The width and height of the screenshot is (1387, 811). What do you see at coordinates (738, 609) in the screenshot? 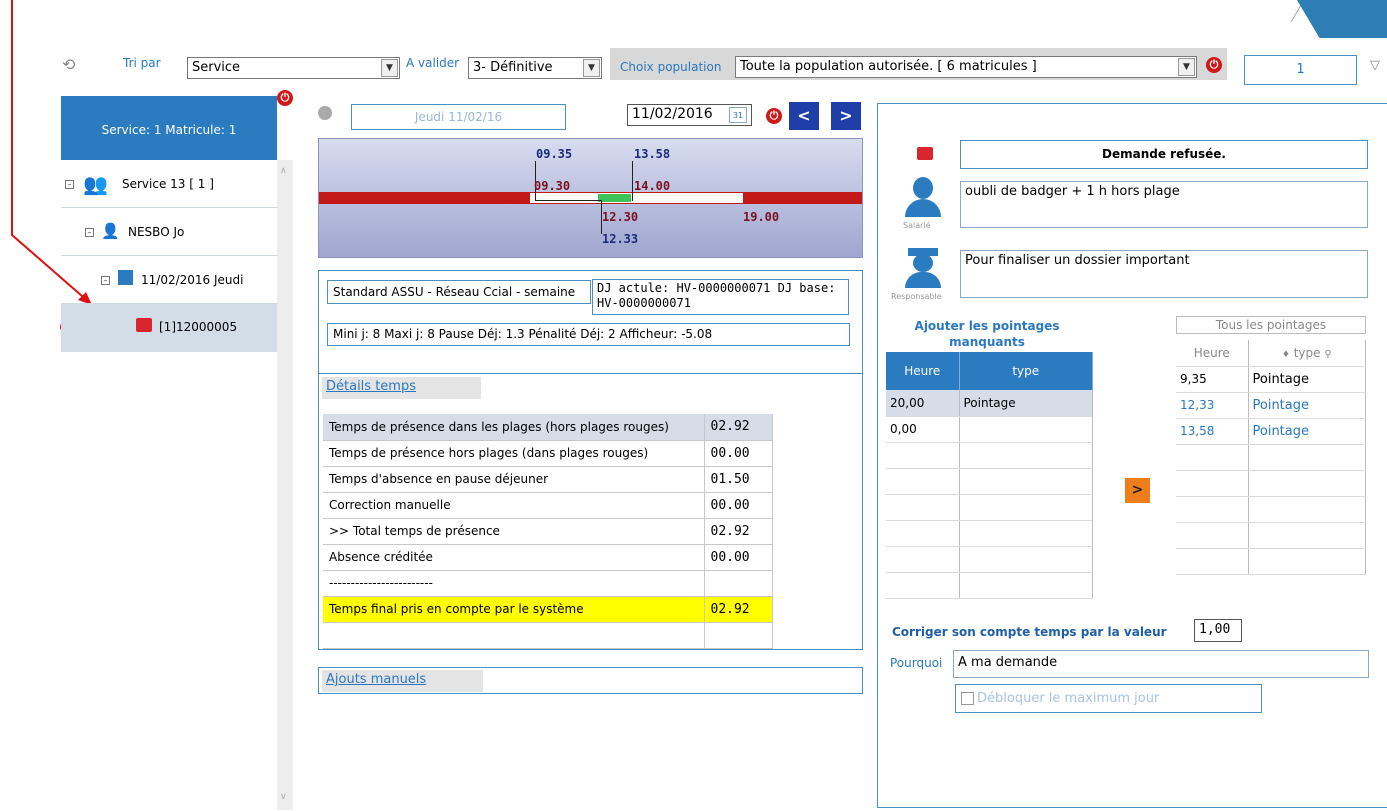
I see `detail-value: 02.92` at bounding box center [738, 609].